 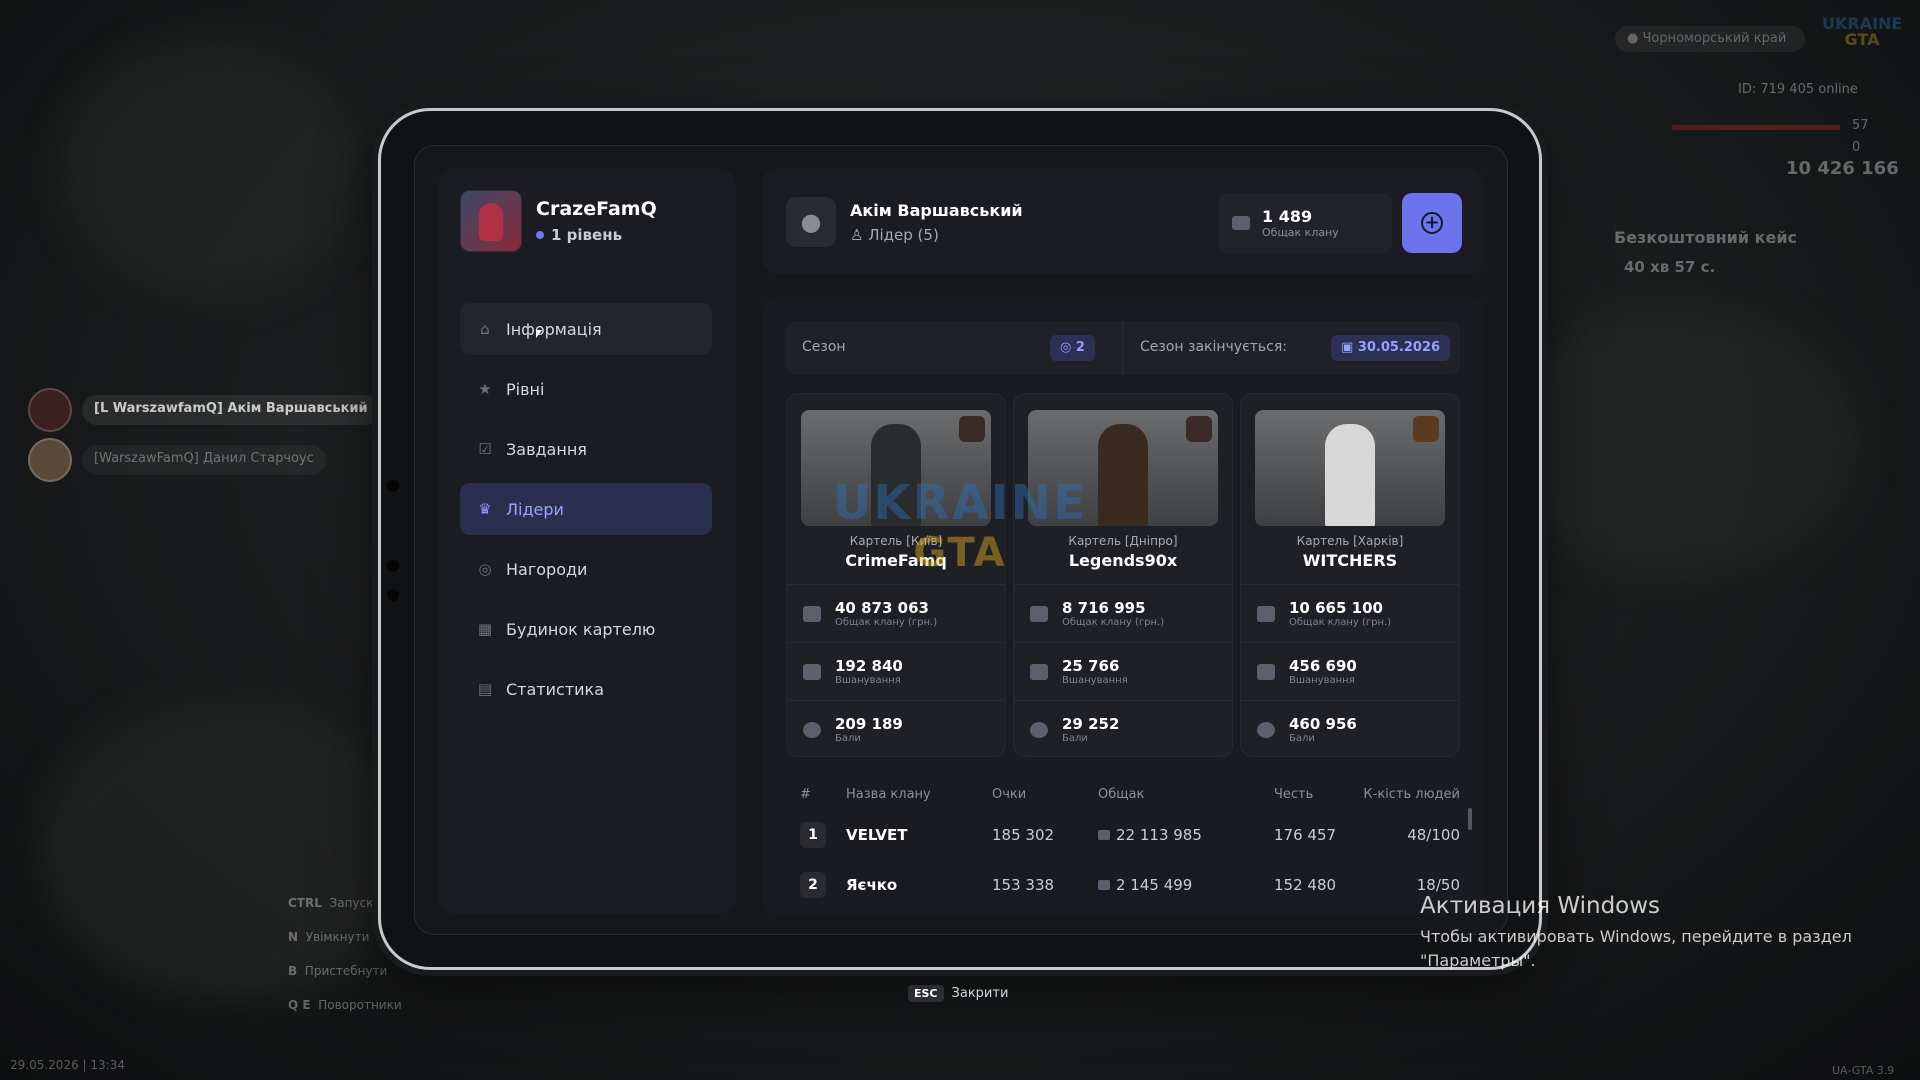 I want to click on clan-balance: 1 489 Общак клану, so click(x=1305, y=223).